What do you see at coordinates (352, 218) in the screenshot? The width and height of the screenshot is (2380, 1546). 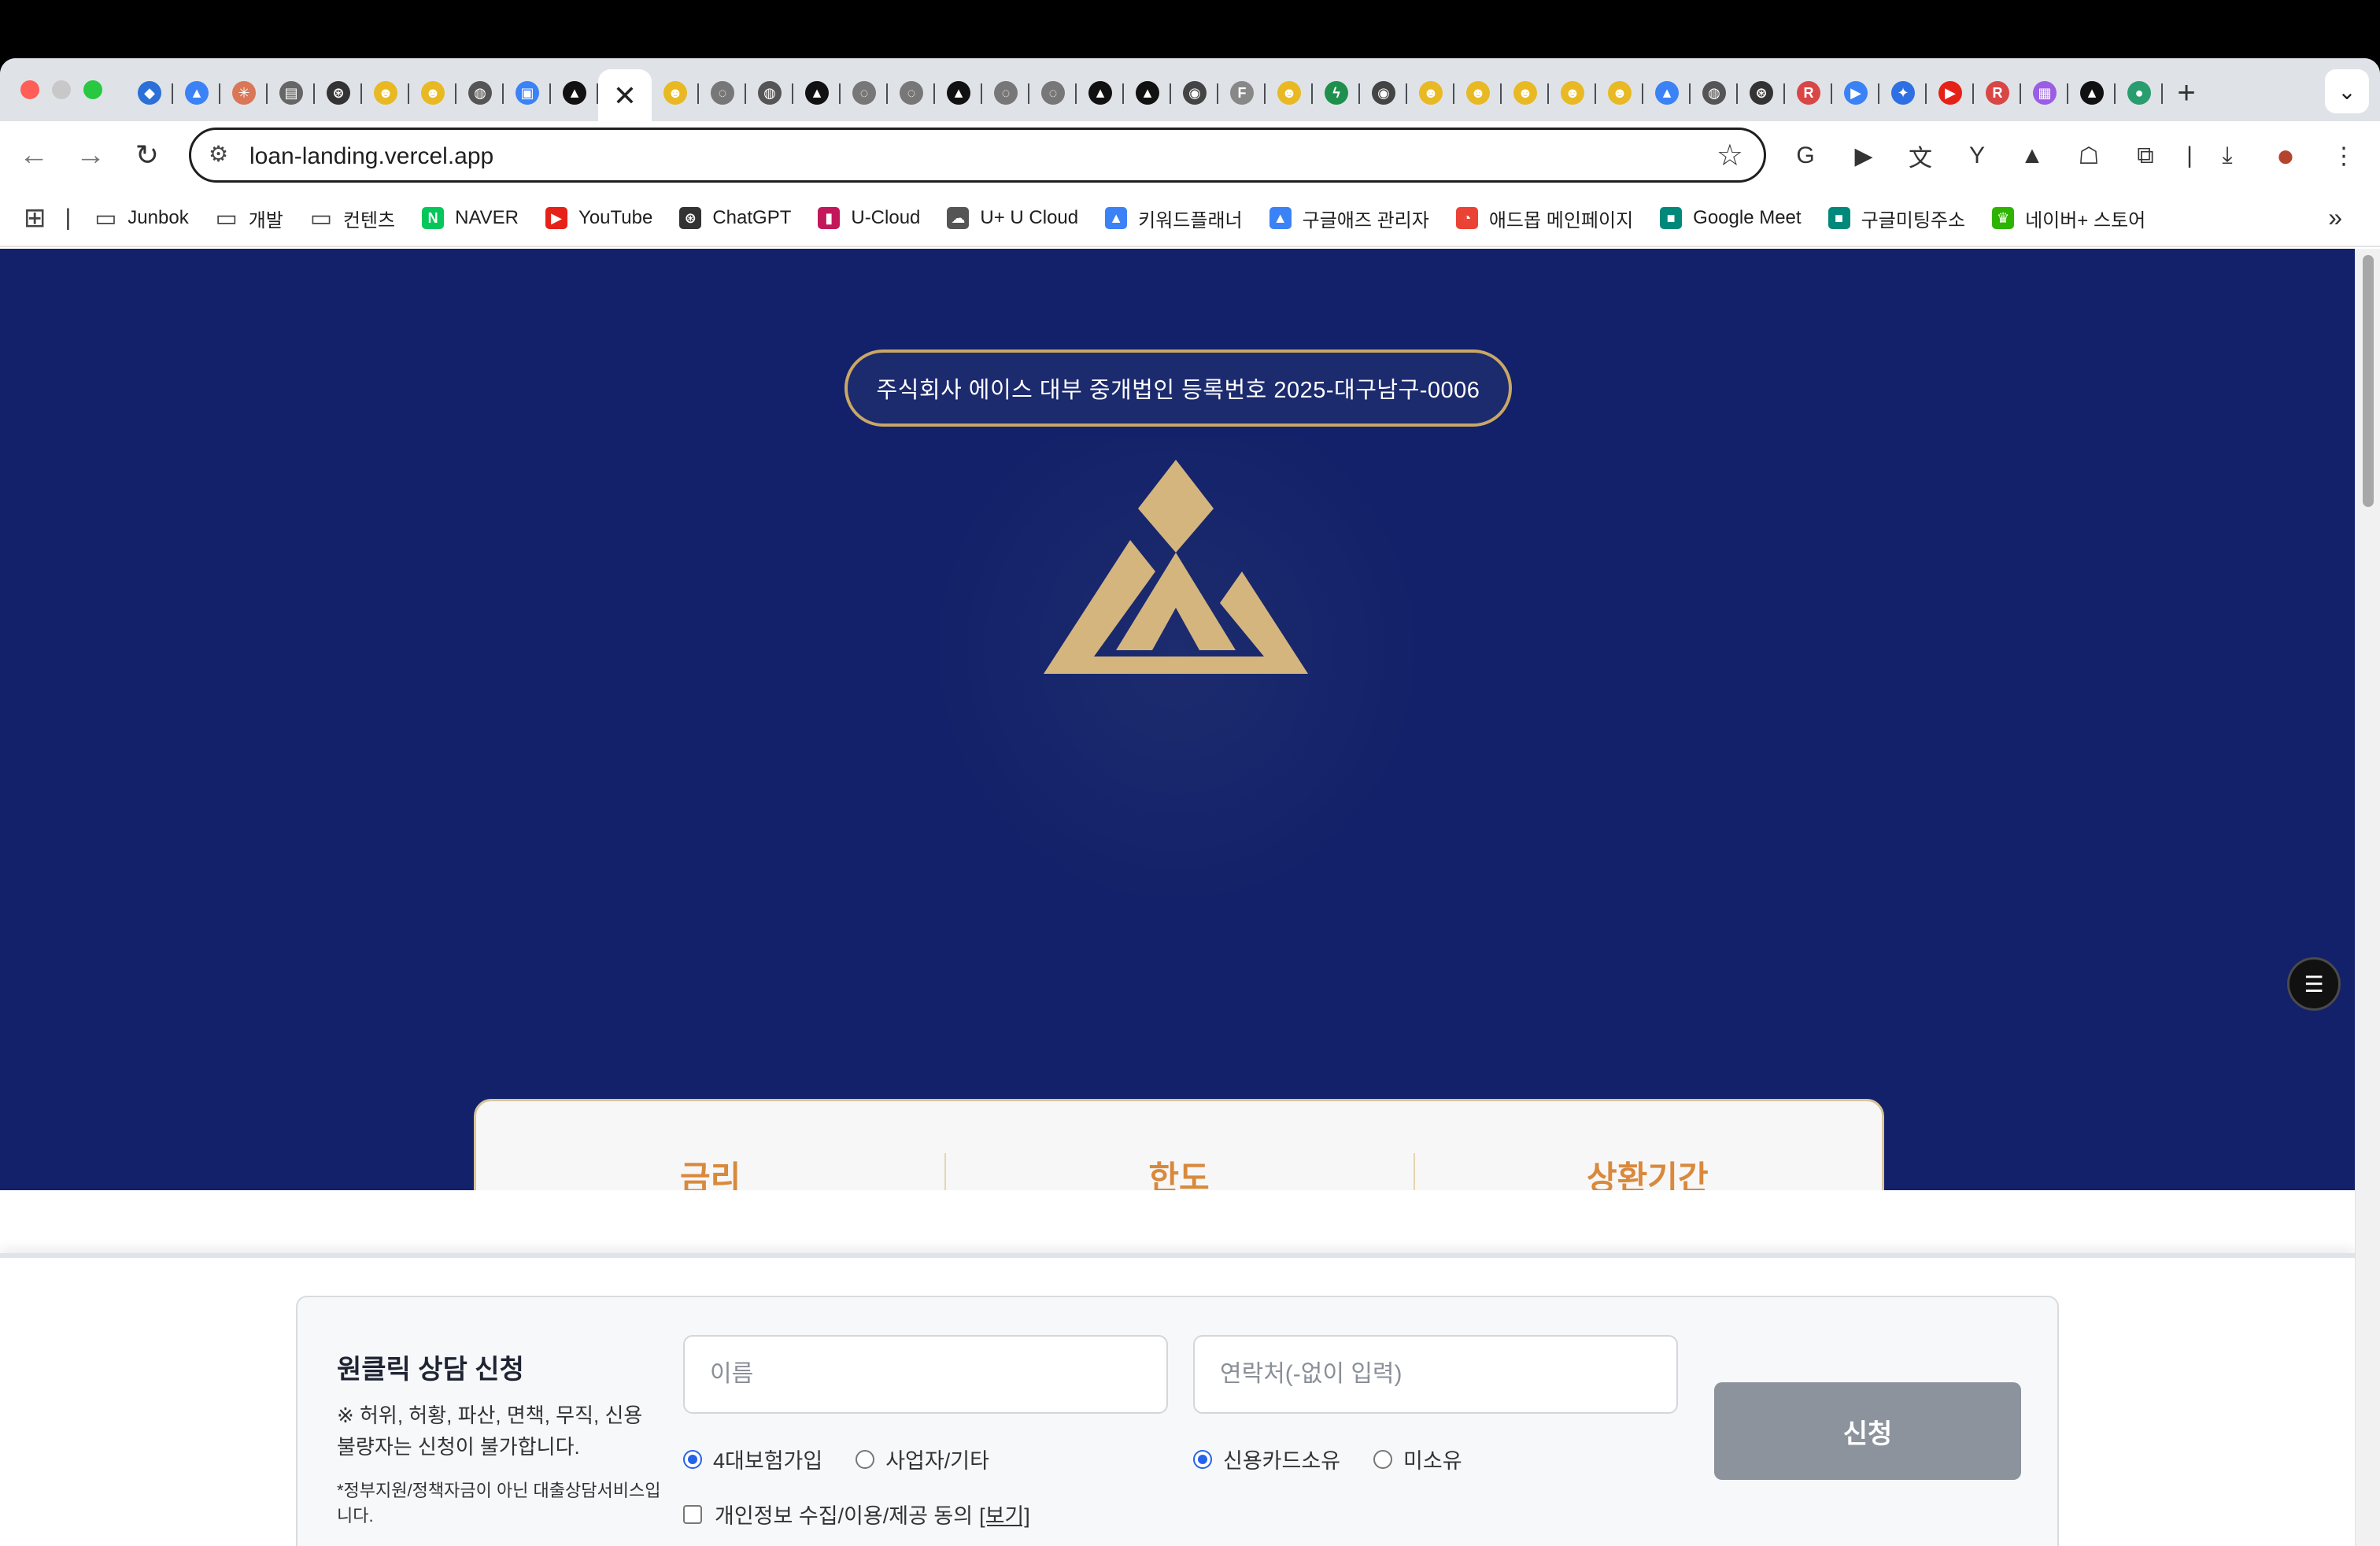 I see `bookmark-item: ▭ 컨텐츠` at bounding box center [352, 218].